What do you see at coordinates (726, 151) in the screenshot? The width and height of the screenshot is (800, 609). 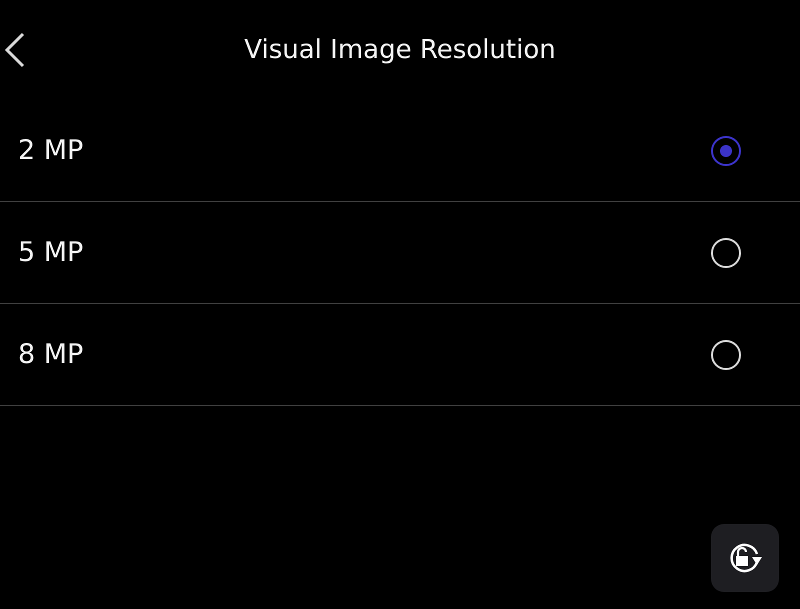 I see `radio-button` at bounding box center [726, 151].